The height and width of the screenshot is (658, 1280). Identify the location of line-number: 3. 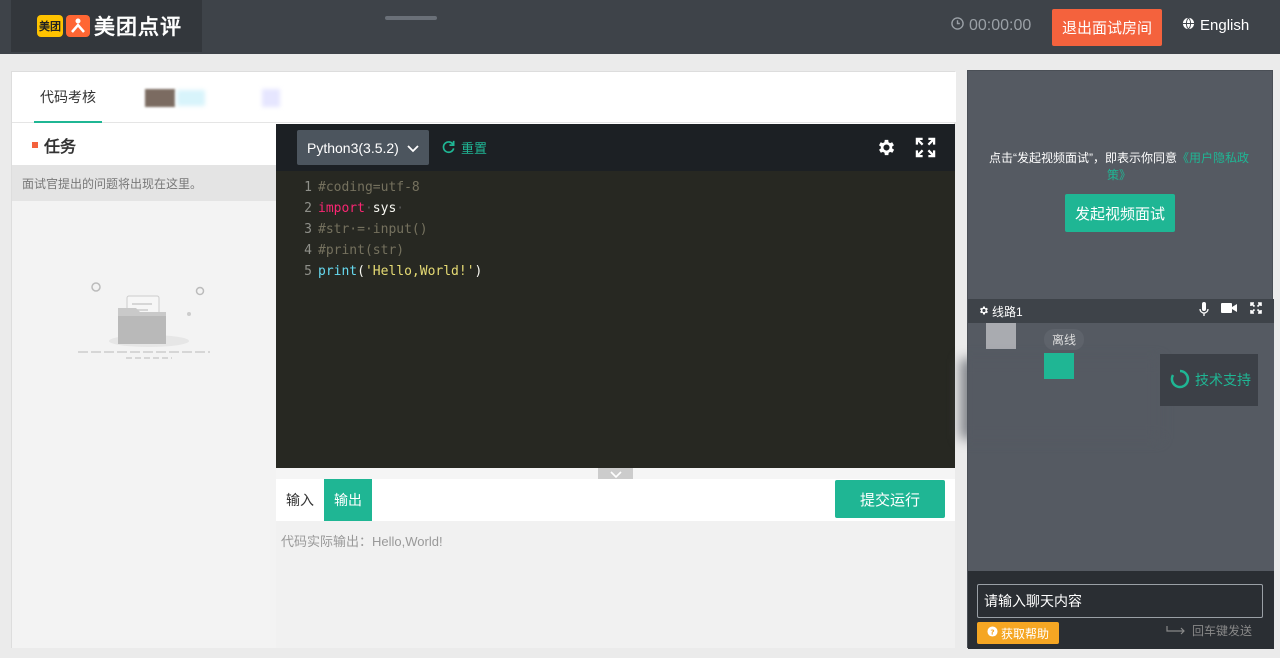
(308, 229).